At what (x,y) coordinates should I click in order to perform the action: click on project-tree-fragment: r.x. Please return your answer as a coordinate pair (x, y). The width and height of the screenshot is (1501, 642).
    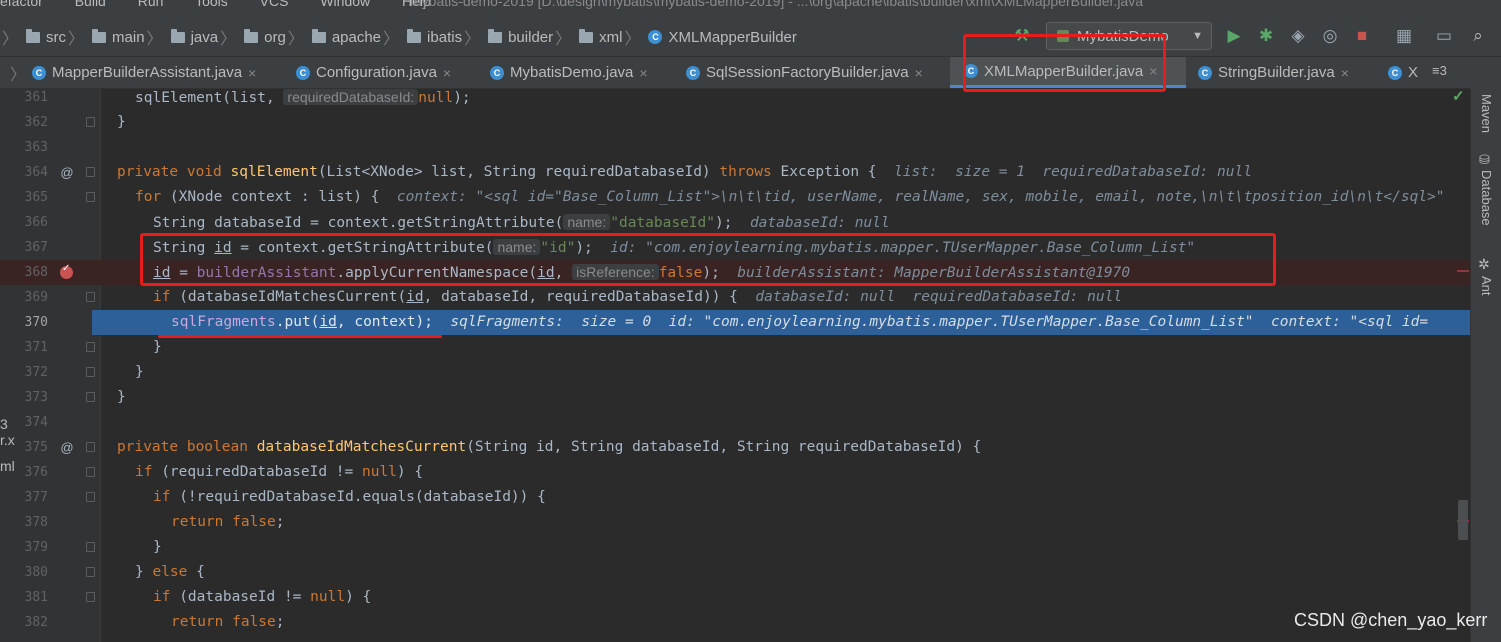
    Looking at the image, I should click on (7, 440).